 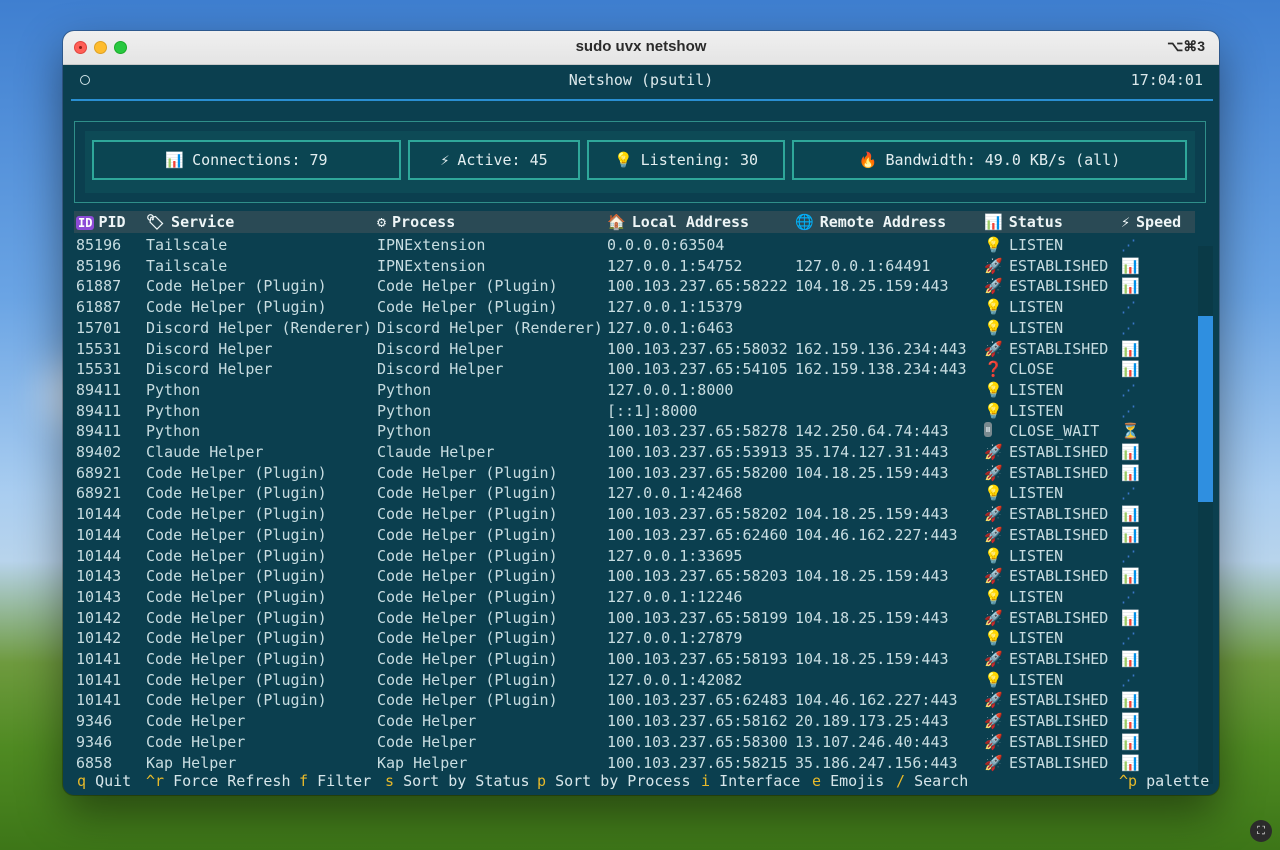 I want to click on cell-service: Claude Helper, so click(x=205, y=452).